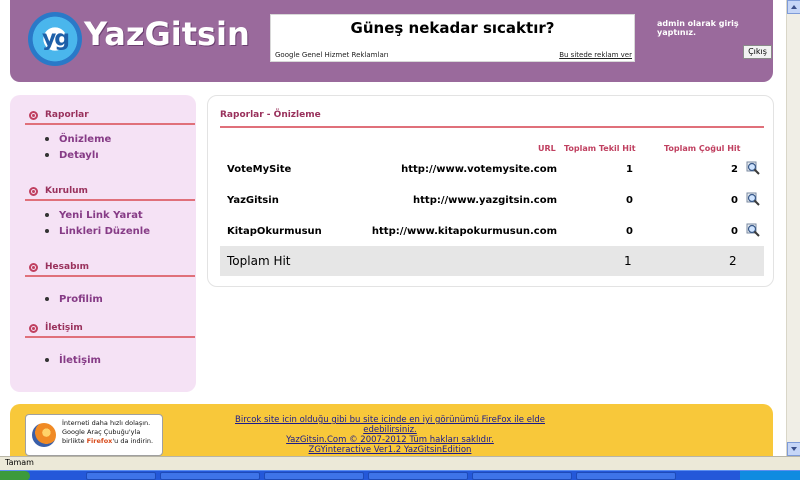 The image size is (800, 480). Describe the element at coordinates (492, 119) in the screenshot. I see `page-title: Raporlar - Önizleme` at that location.